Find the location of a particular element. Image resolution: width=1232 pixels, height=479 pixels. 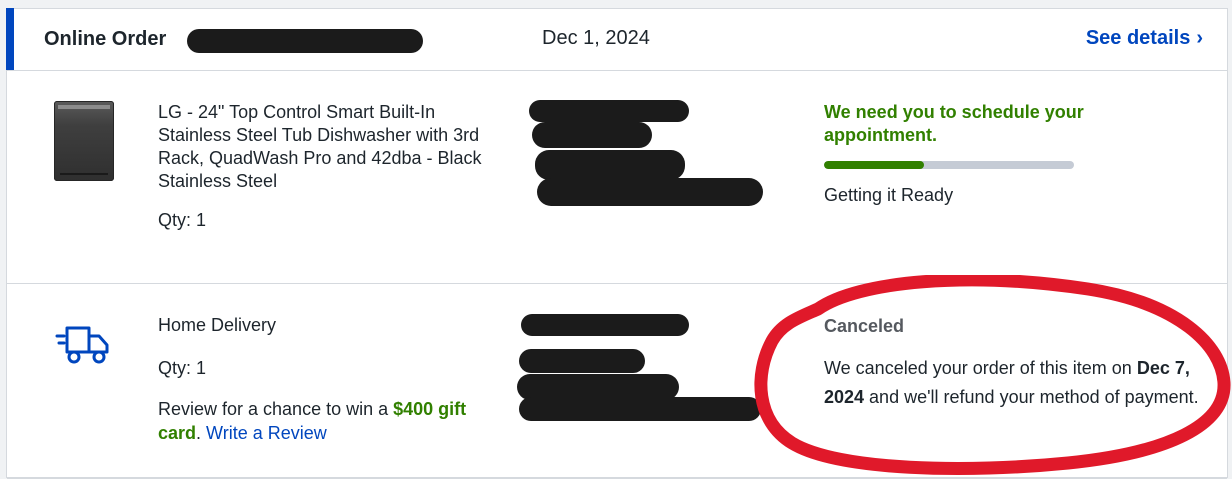

item-qty: Qty: 1 is located at coordinates (182, 220).